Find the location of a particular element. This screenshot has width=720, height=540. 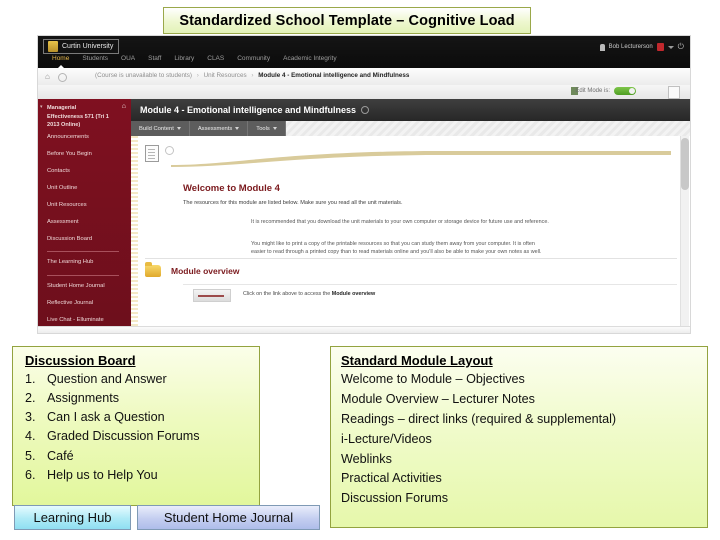

list-item-label: Graded Discussion Forums is located at coordinates (123, 436).